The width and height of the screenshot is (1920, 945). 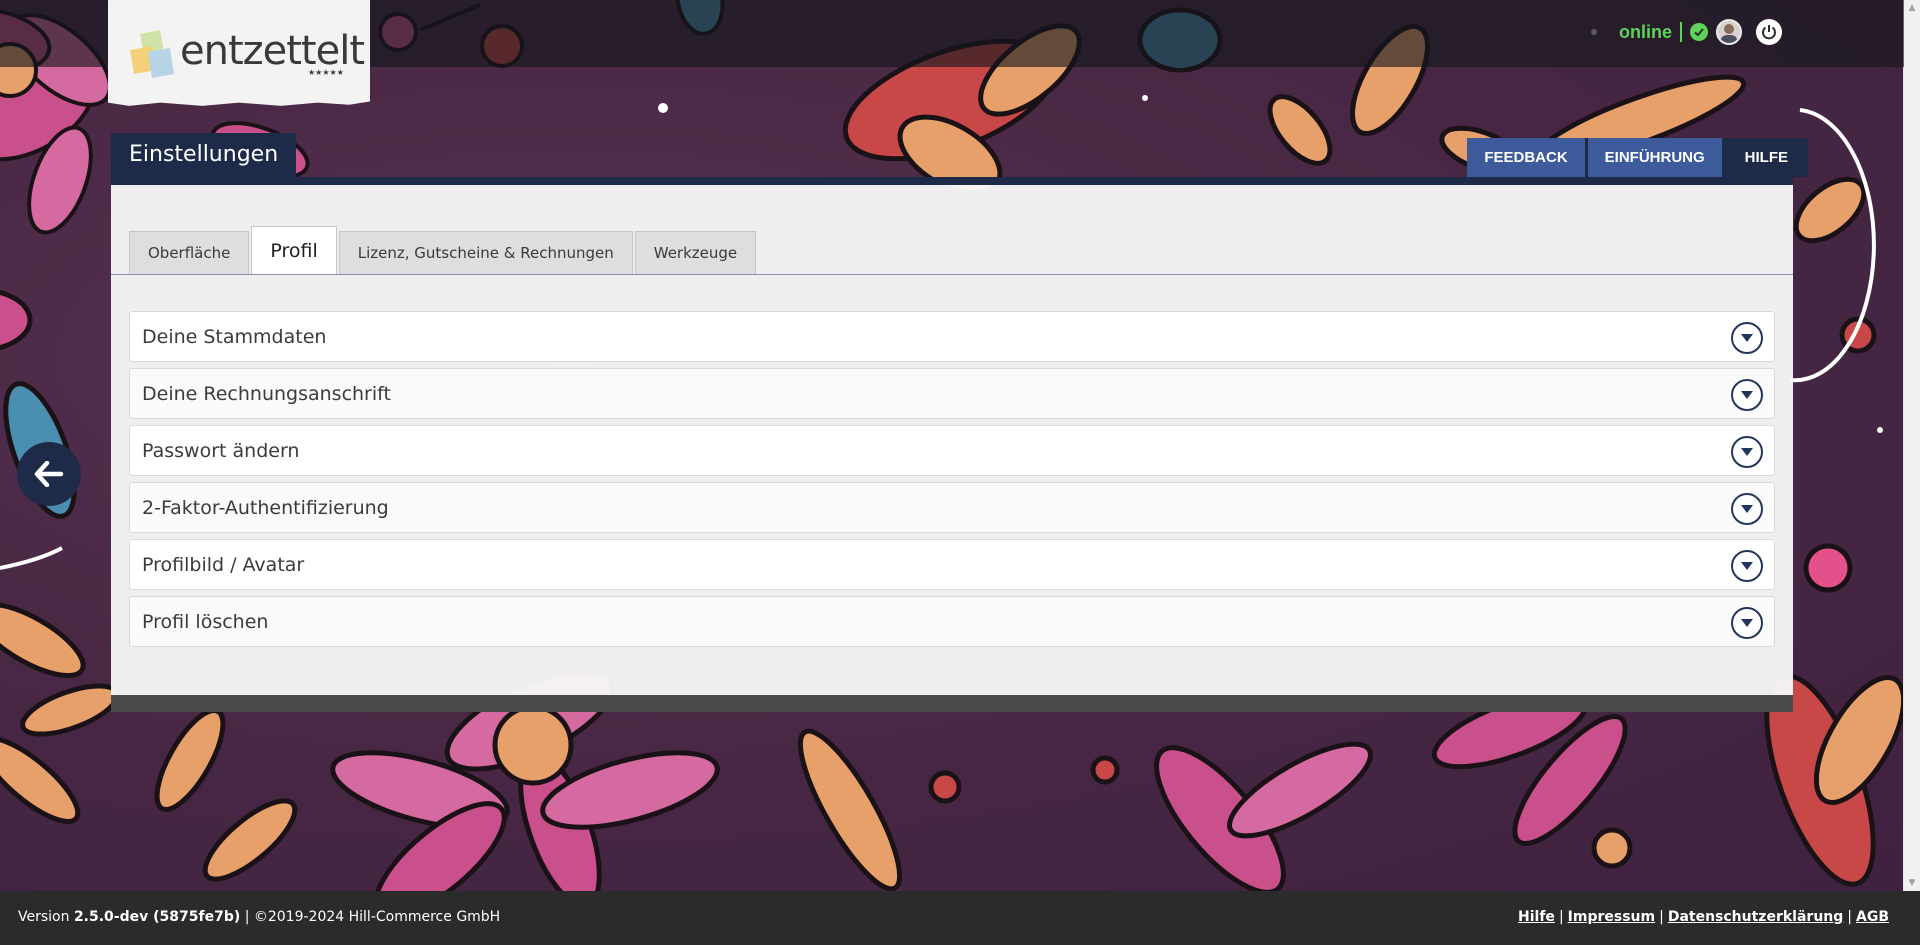 What do you see at coordinates (266, 394) in the screenshot?
I see `accordion-item-label: Deine Rechnungsanschrift` at bounding box center [266, 394].